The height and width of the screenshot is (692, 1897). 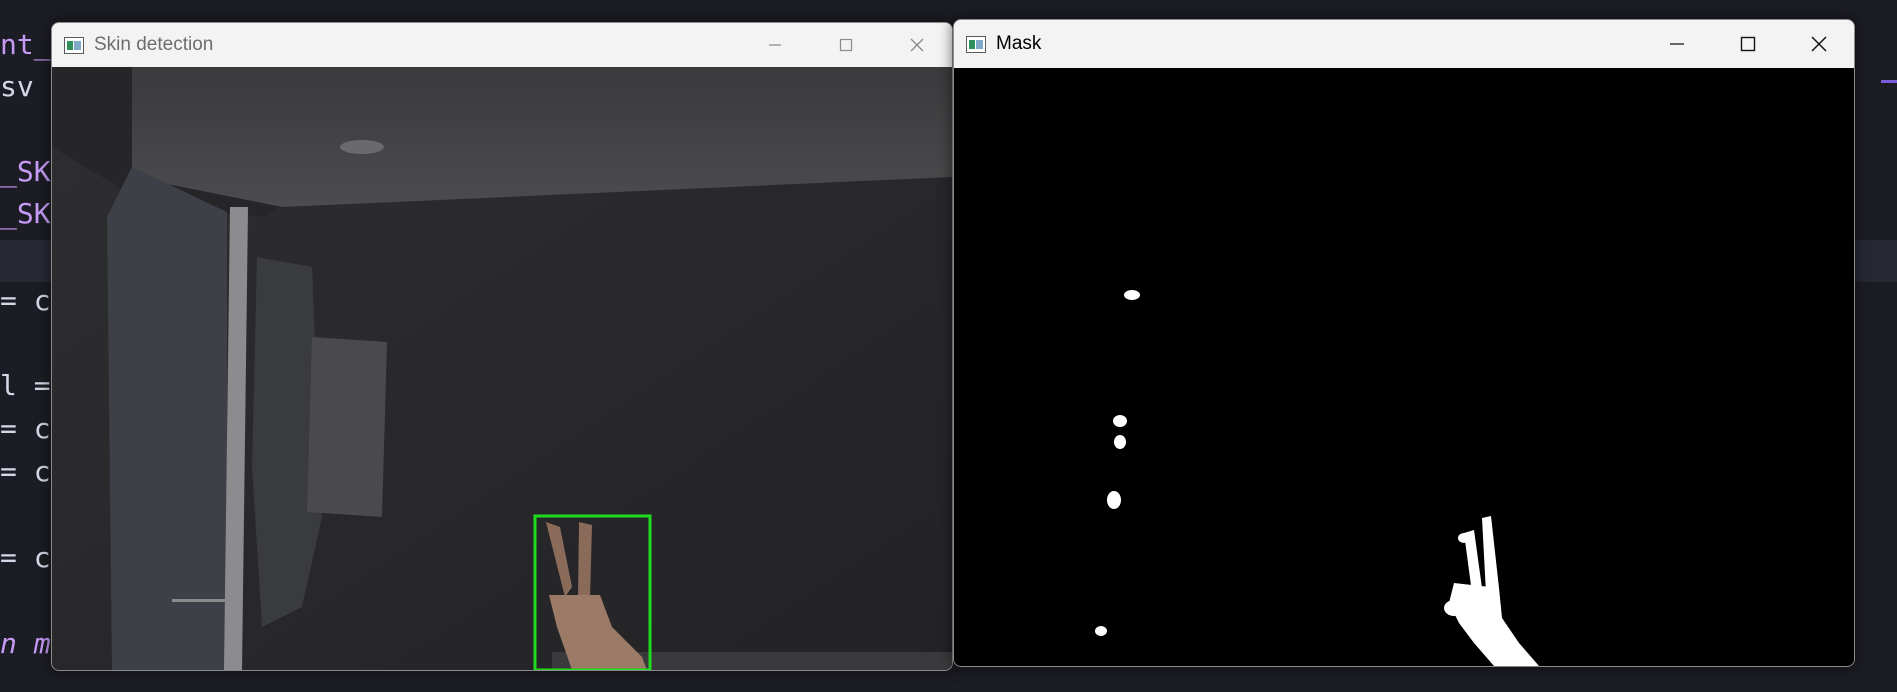 What do you see at coordinates (502, 45) in the screenshot?
I see `window-titlebar: Skin detection` at bounding box center [502, 45].